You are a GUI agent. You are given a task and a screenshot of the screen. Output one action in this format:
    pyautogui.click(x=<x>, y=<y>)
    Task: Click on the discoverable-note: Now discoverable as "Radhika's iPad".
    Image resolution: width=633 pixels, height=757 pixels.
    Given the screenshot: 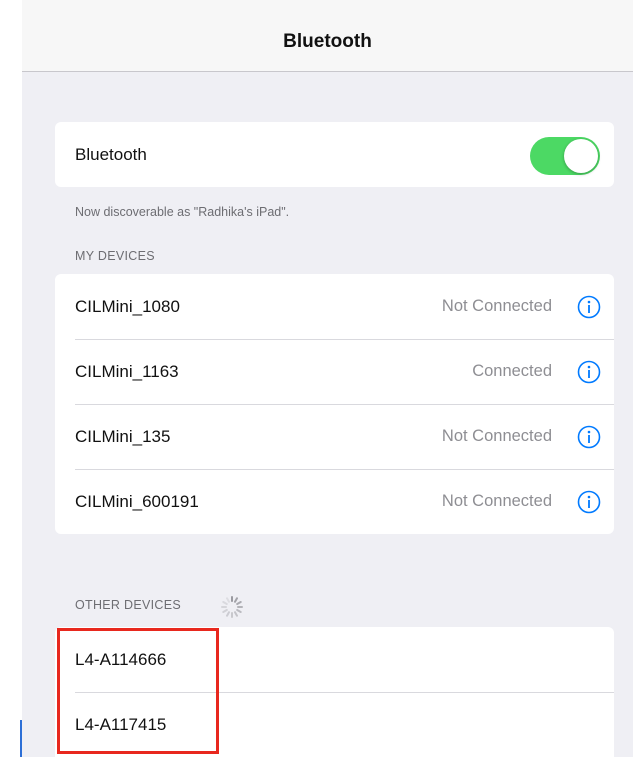 What is the action you would take?
    pyautogui.click(x=182, y=212)
    